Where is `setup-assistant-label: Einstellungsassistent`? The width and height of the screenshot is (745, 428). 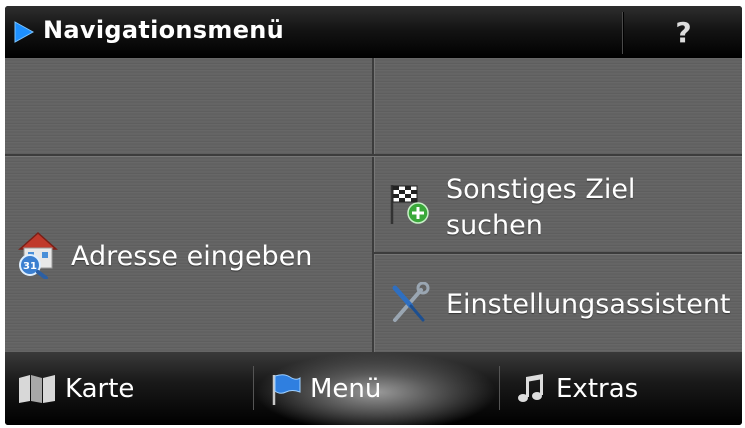 setup-assistant-label: Einstellungsassistent is located at coordinates (588, 304).